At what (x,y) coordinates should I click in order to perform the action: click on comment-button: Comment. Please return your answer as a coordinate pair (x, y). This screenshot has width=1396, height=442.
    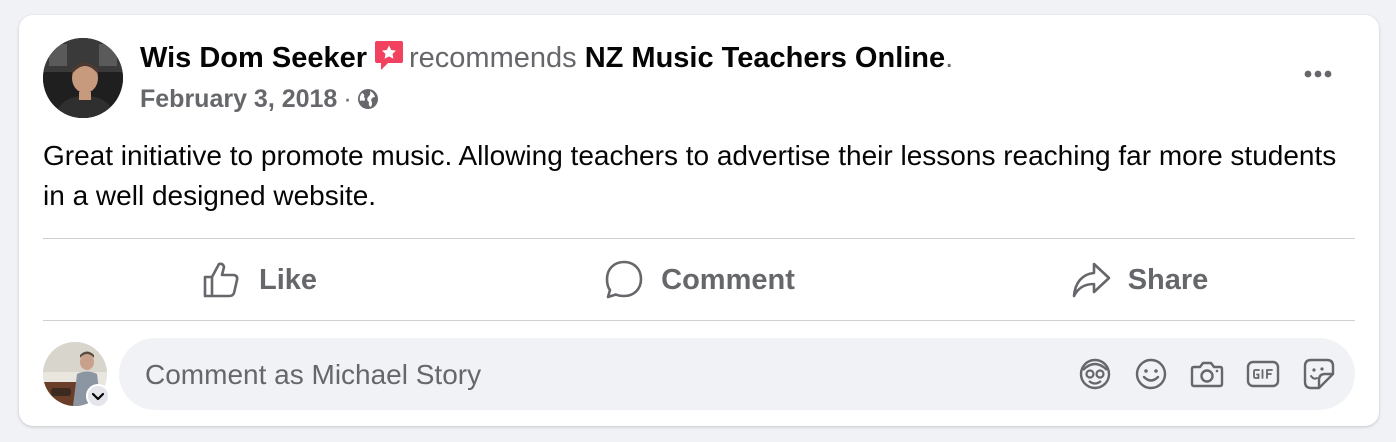
    Looking at the image, I should click on (699, 280).